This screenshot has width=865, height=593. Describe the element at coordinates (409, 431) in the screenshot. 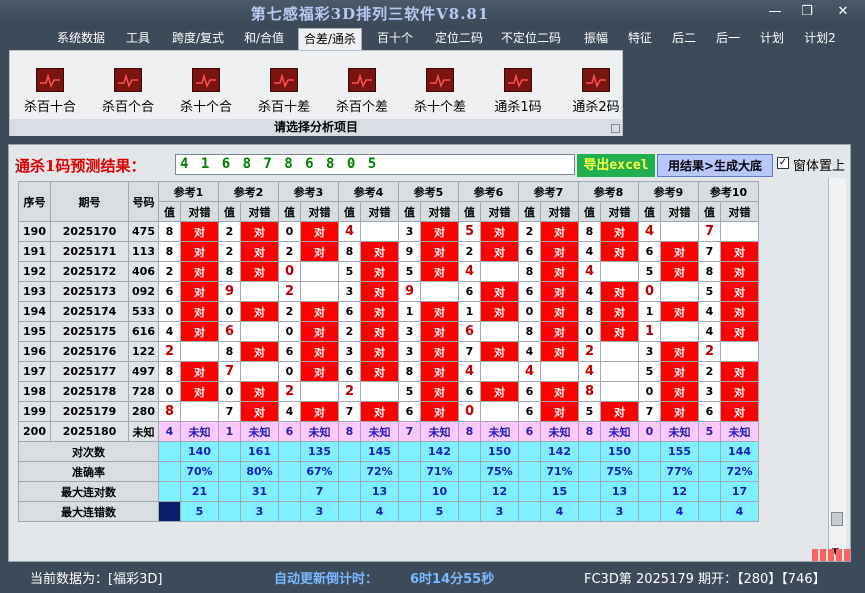

I see `value-cell: 7` at that location.